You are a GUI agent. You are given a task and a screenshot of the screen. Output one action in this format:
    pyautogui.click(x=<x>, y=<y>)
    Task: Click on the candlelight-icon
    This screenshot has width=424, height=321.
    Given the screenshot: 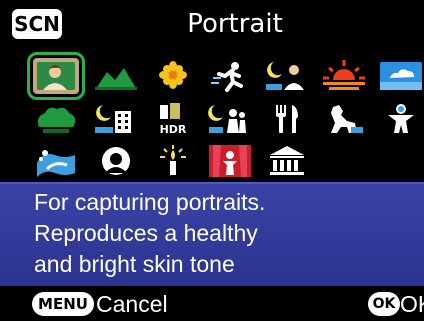 What is the action you would take?
    pyautogui.click(x=173, y=161)
    